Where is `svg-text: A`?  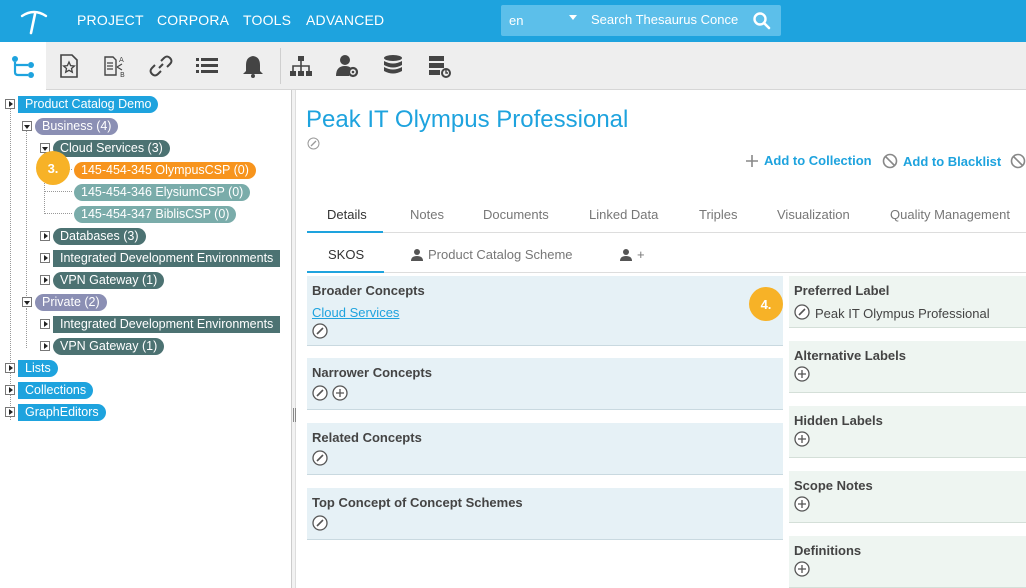 svg-text: A is located at coordinates (121, 60).